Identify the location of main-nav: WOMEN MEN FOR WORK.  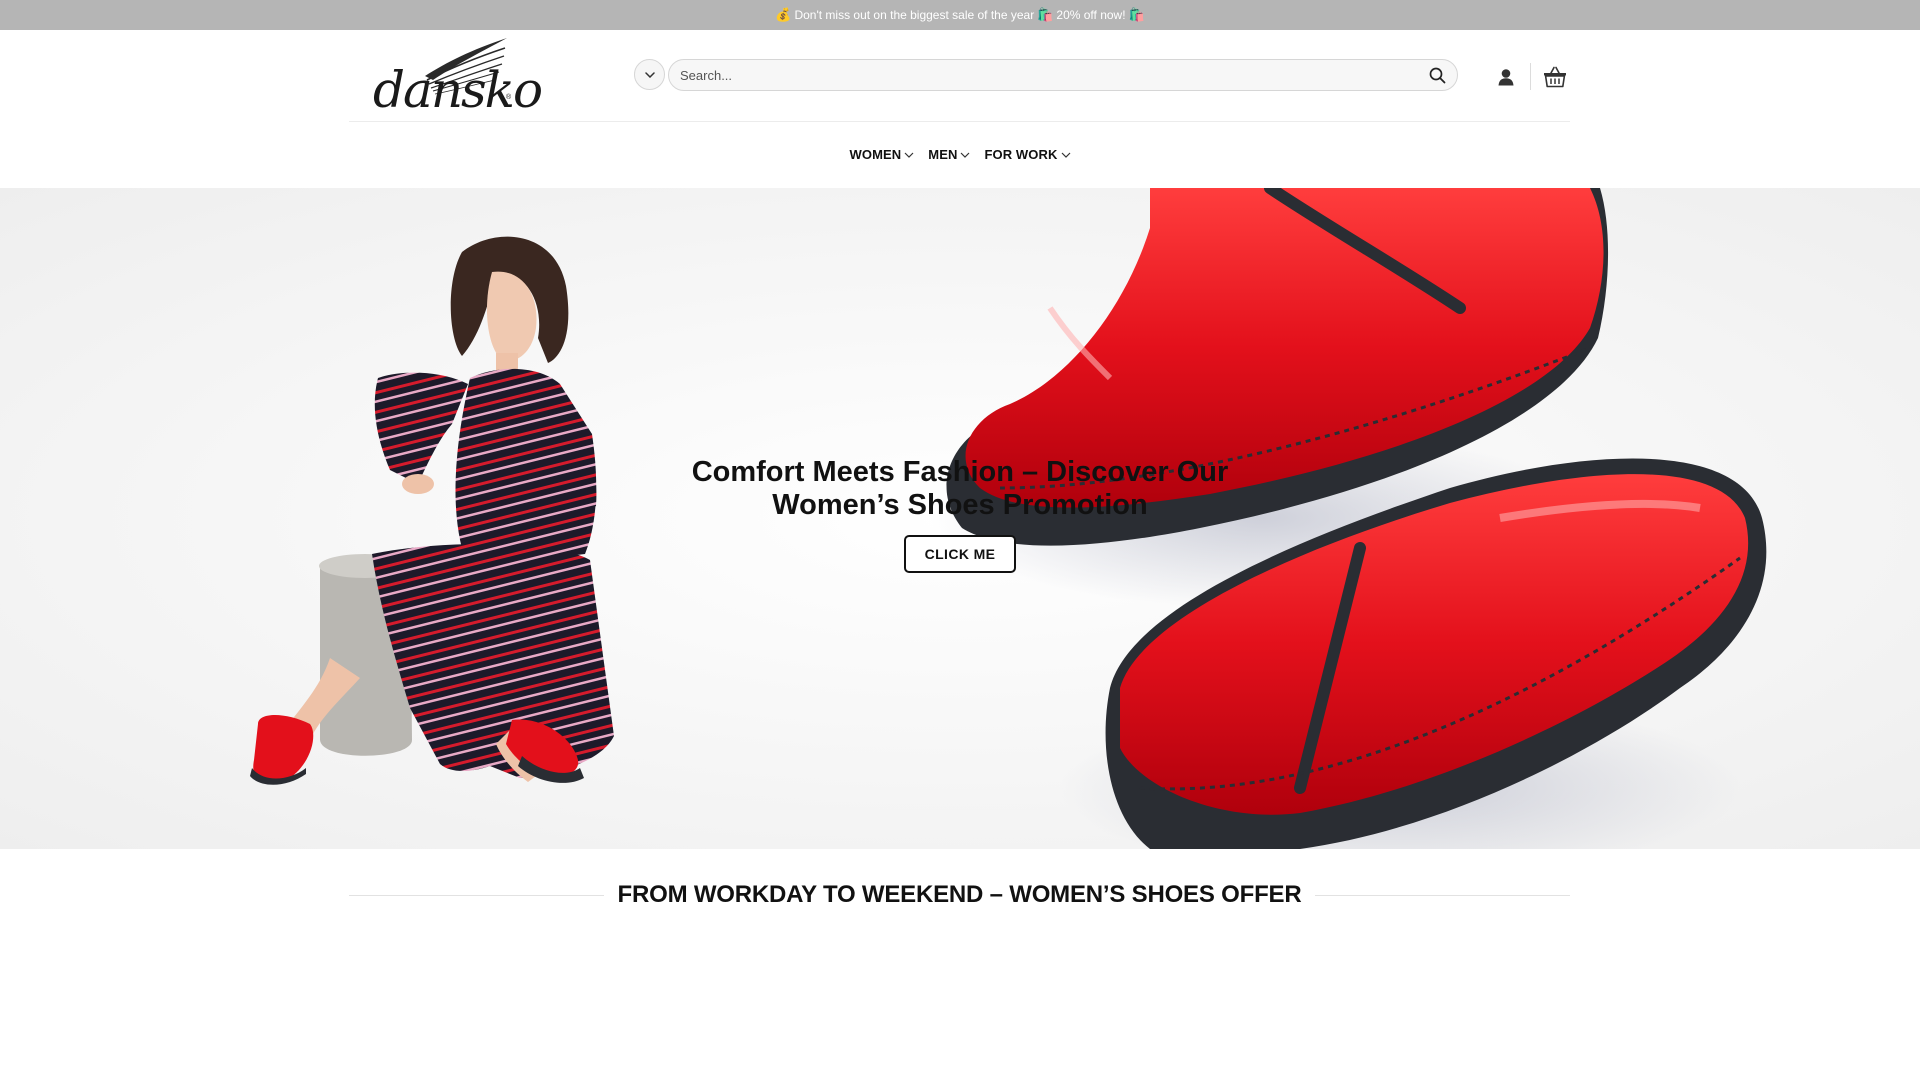
(960, 154).